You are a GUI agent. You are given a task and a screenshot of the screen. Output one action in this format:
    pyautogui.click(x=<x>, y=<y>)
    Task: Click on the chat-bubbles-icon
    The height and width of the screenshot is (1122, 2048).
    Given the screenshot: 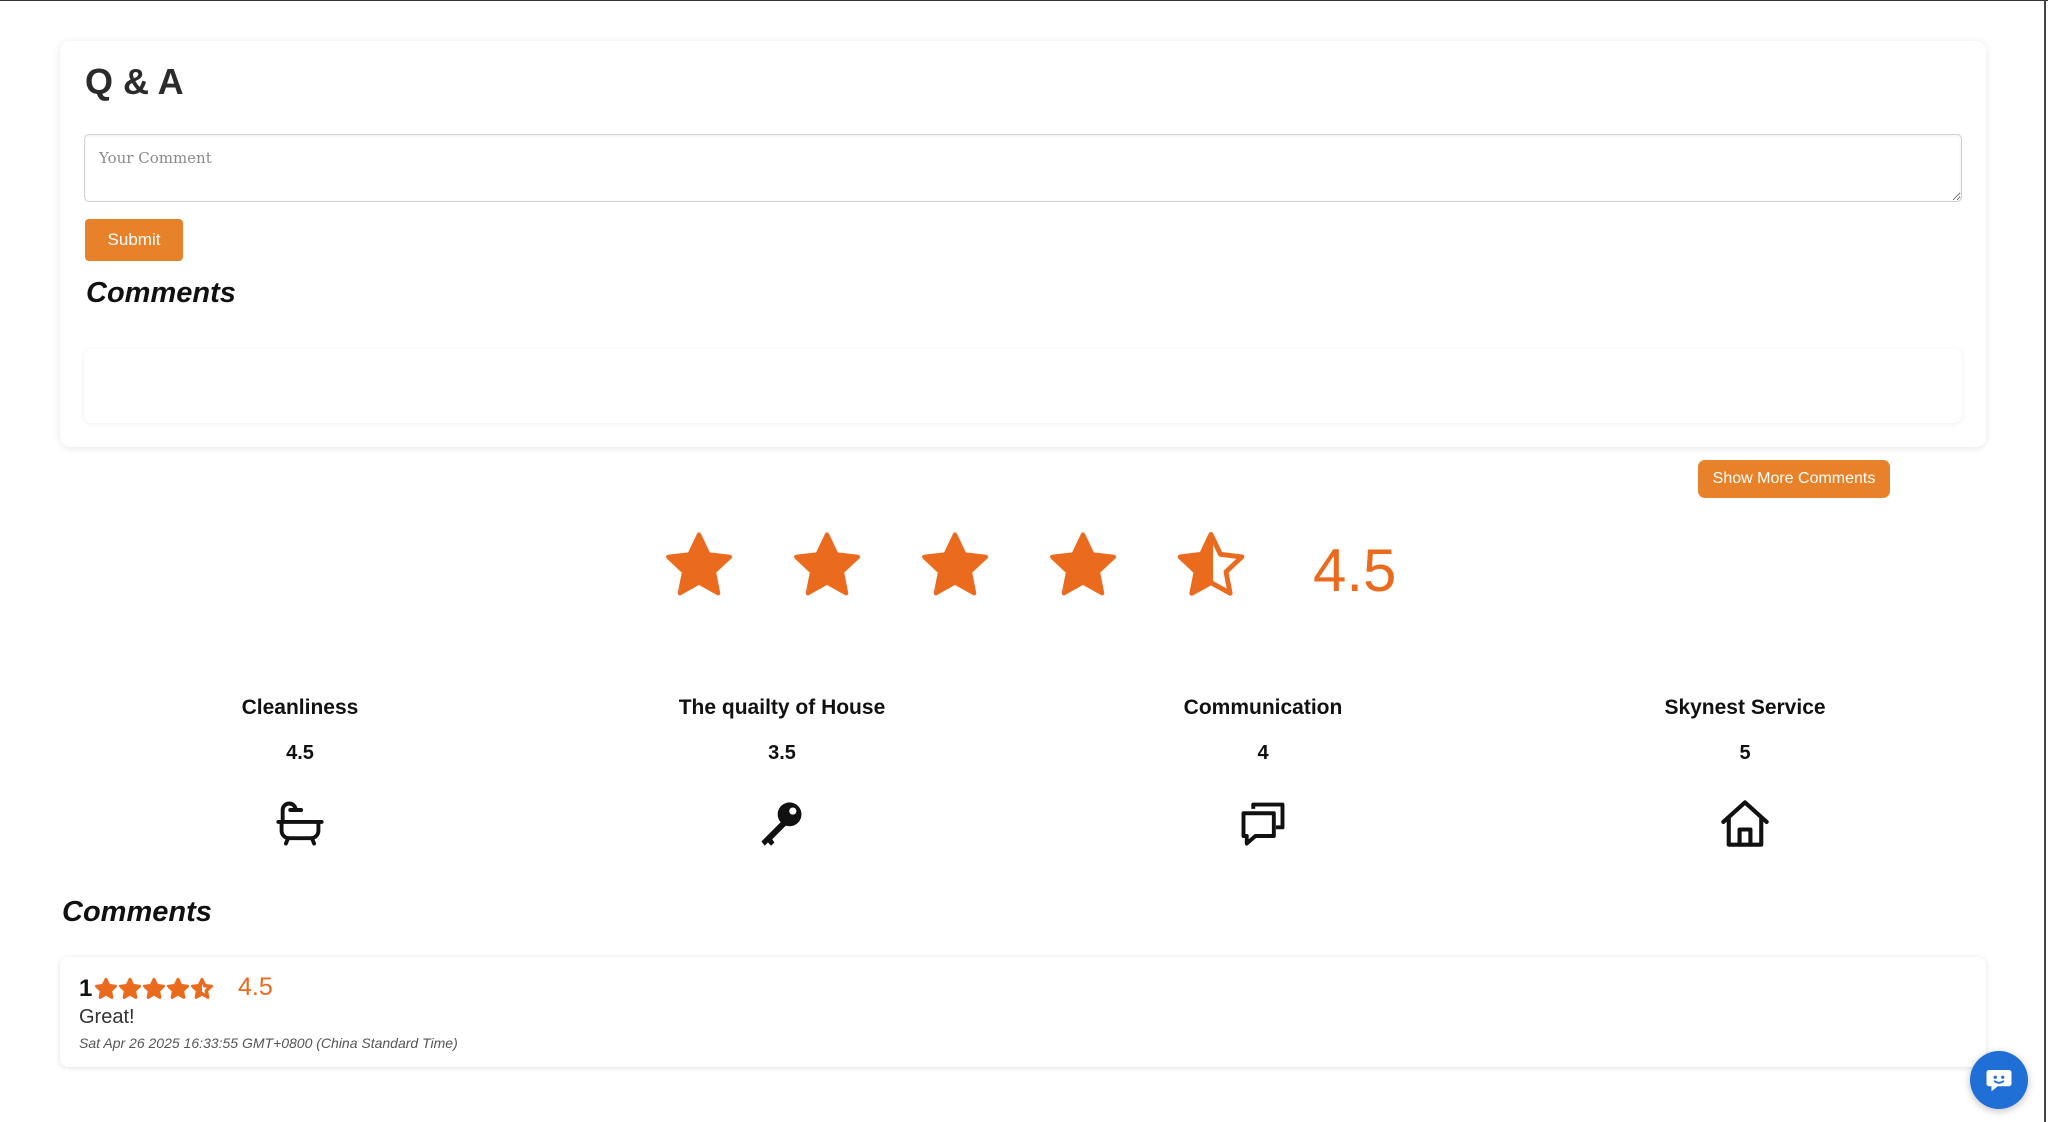 What is the action you would take?
    pyautogui.click(x=1263, y=824)
    